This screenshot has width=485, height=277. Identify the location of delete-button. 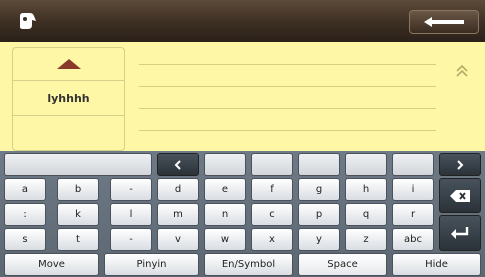
(460, 195).